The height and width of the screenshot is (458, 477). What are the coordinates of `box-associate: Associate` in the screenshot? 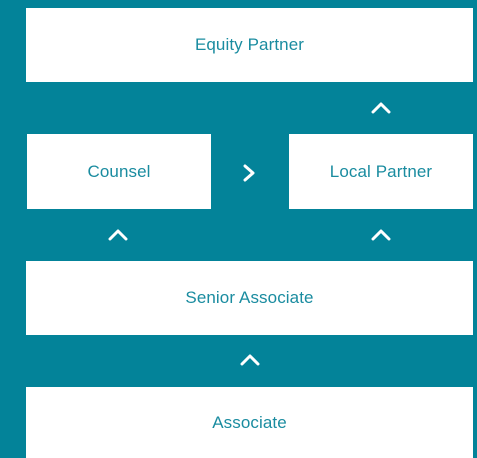 It's located at (249, 422).